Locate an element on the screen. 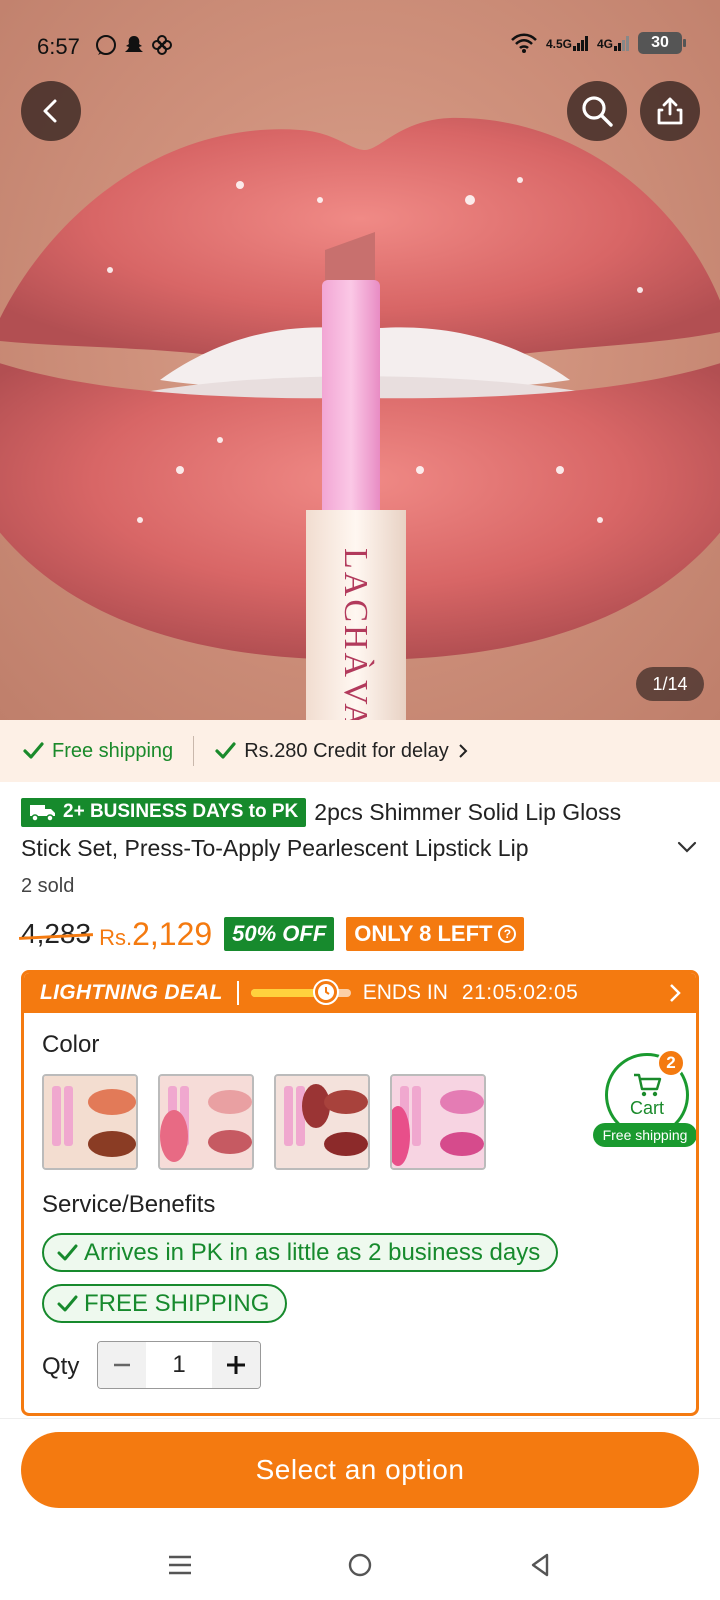 The width and height of the screenshot is (720, 1600). sold-count: 2 sold is located at coordinates (48, 886).